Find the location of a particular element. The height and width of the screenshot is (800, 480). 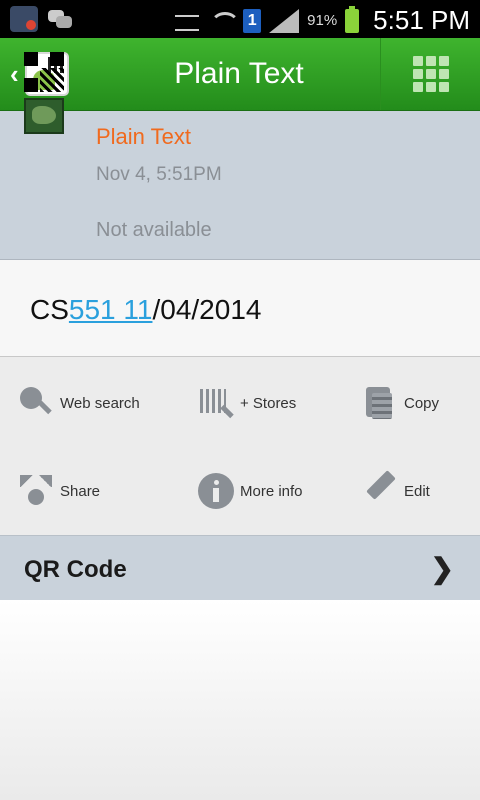

grid-icon is located at coordinates (431, 74).